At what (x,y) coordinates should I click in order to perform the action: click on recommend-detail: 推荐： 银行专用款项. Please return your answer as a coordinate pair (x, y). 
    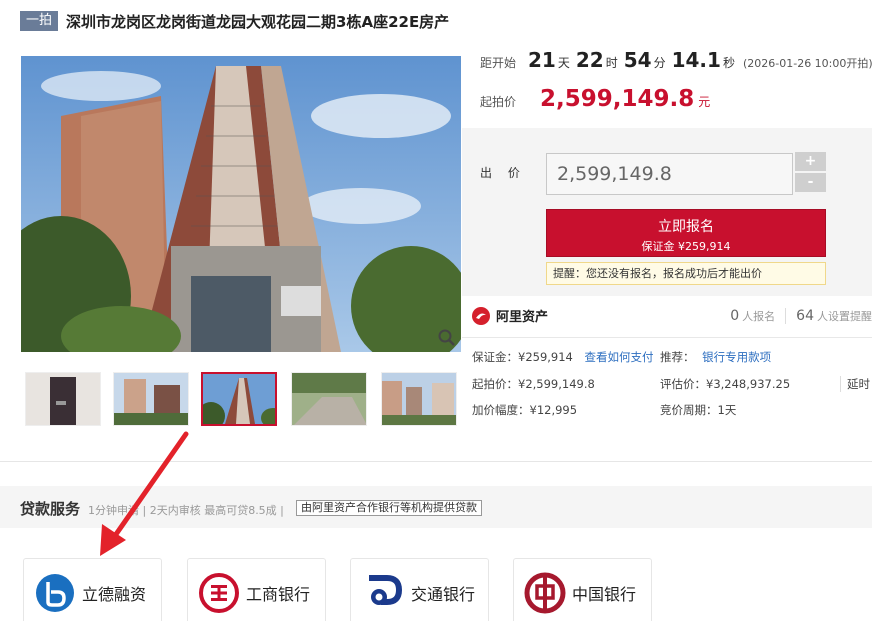
    Looking at the image, I should click on (715, 357).